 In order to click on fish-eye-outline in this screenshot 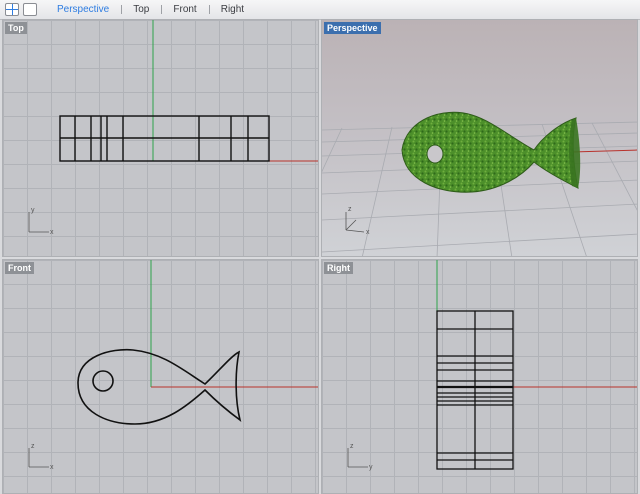, I will do `click(103, 381)`.